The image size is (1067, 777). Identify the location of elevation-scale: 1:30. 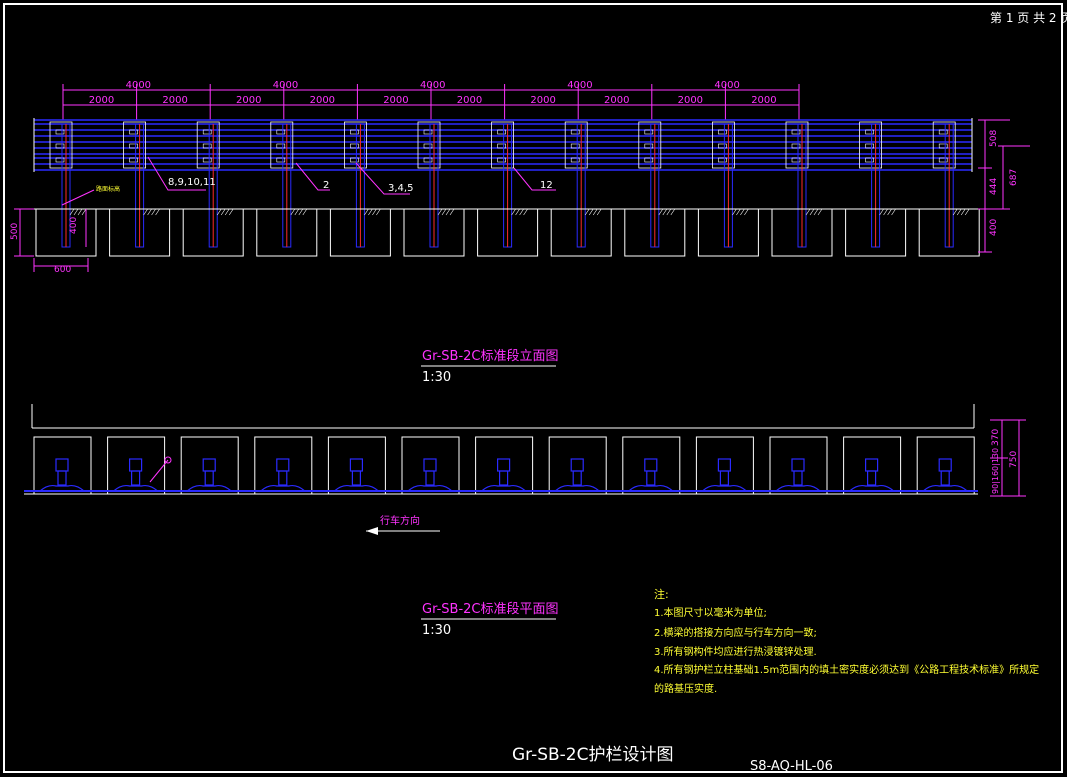
(436, 377).